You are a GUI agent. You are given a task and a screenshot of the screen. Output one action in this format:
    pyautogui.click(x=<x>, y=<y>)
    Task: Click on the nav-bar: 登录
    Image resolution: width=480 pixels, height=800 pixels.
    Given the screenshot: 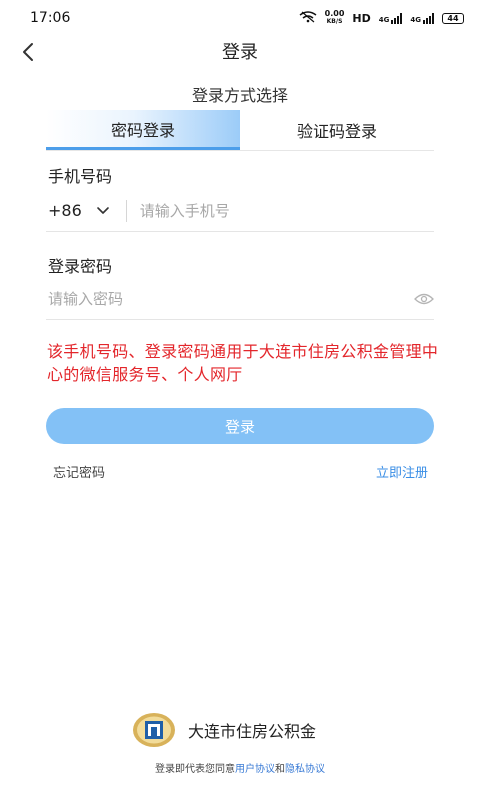 What is the action you would take?
    pyautogui.click(x=240, y=51)
    